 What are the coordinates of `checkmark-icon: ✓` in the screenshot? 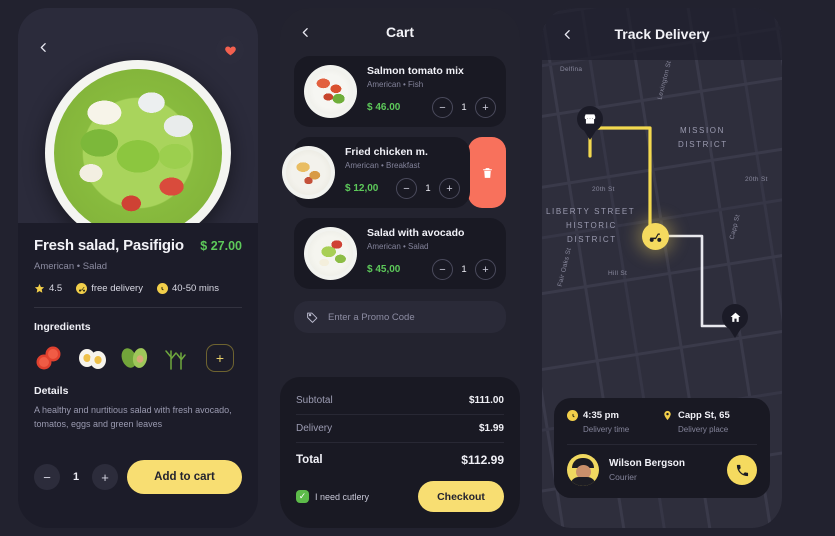 It's located at (302, 496).